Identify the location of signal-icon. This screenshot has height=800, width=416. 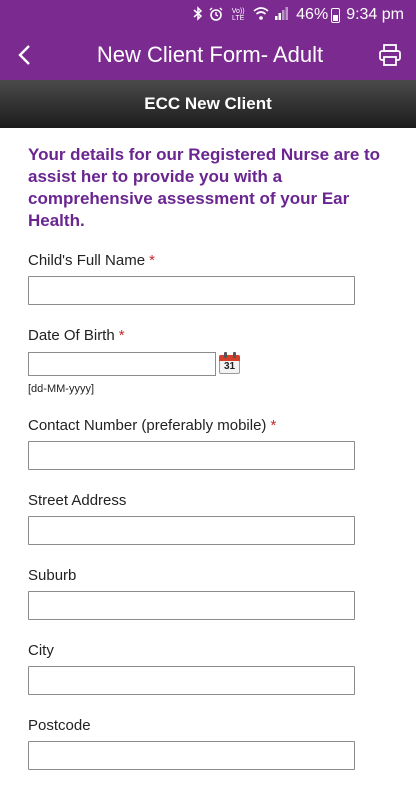
(282, 15).